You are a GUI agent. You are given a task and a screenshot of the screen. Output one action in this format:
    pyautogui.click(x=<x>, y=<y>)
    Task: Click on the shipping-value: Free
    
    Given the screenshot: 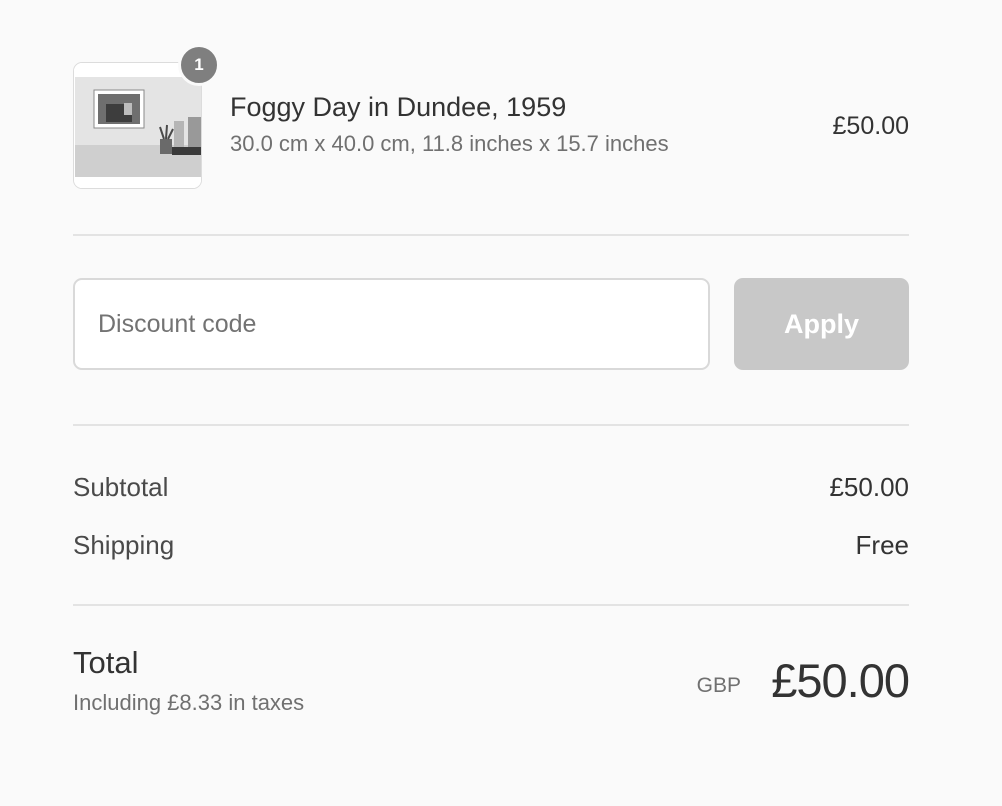 What is the action you would take?
    pyautogui.click(x=882, y=545)
    